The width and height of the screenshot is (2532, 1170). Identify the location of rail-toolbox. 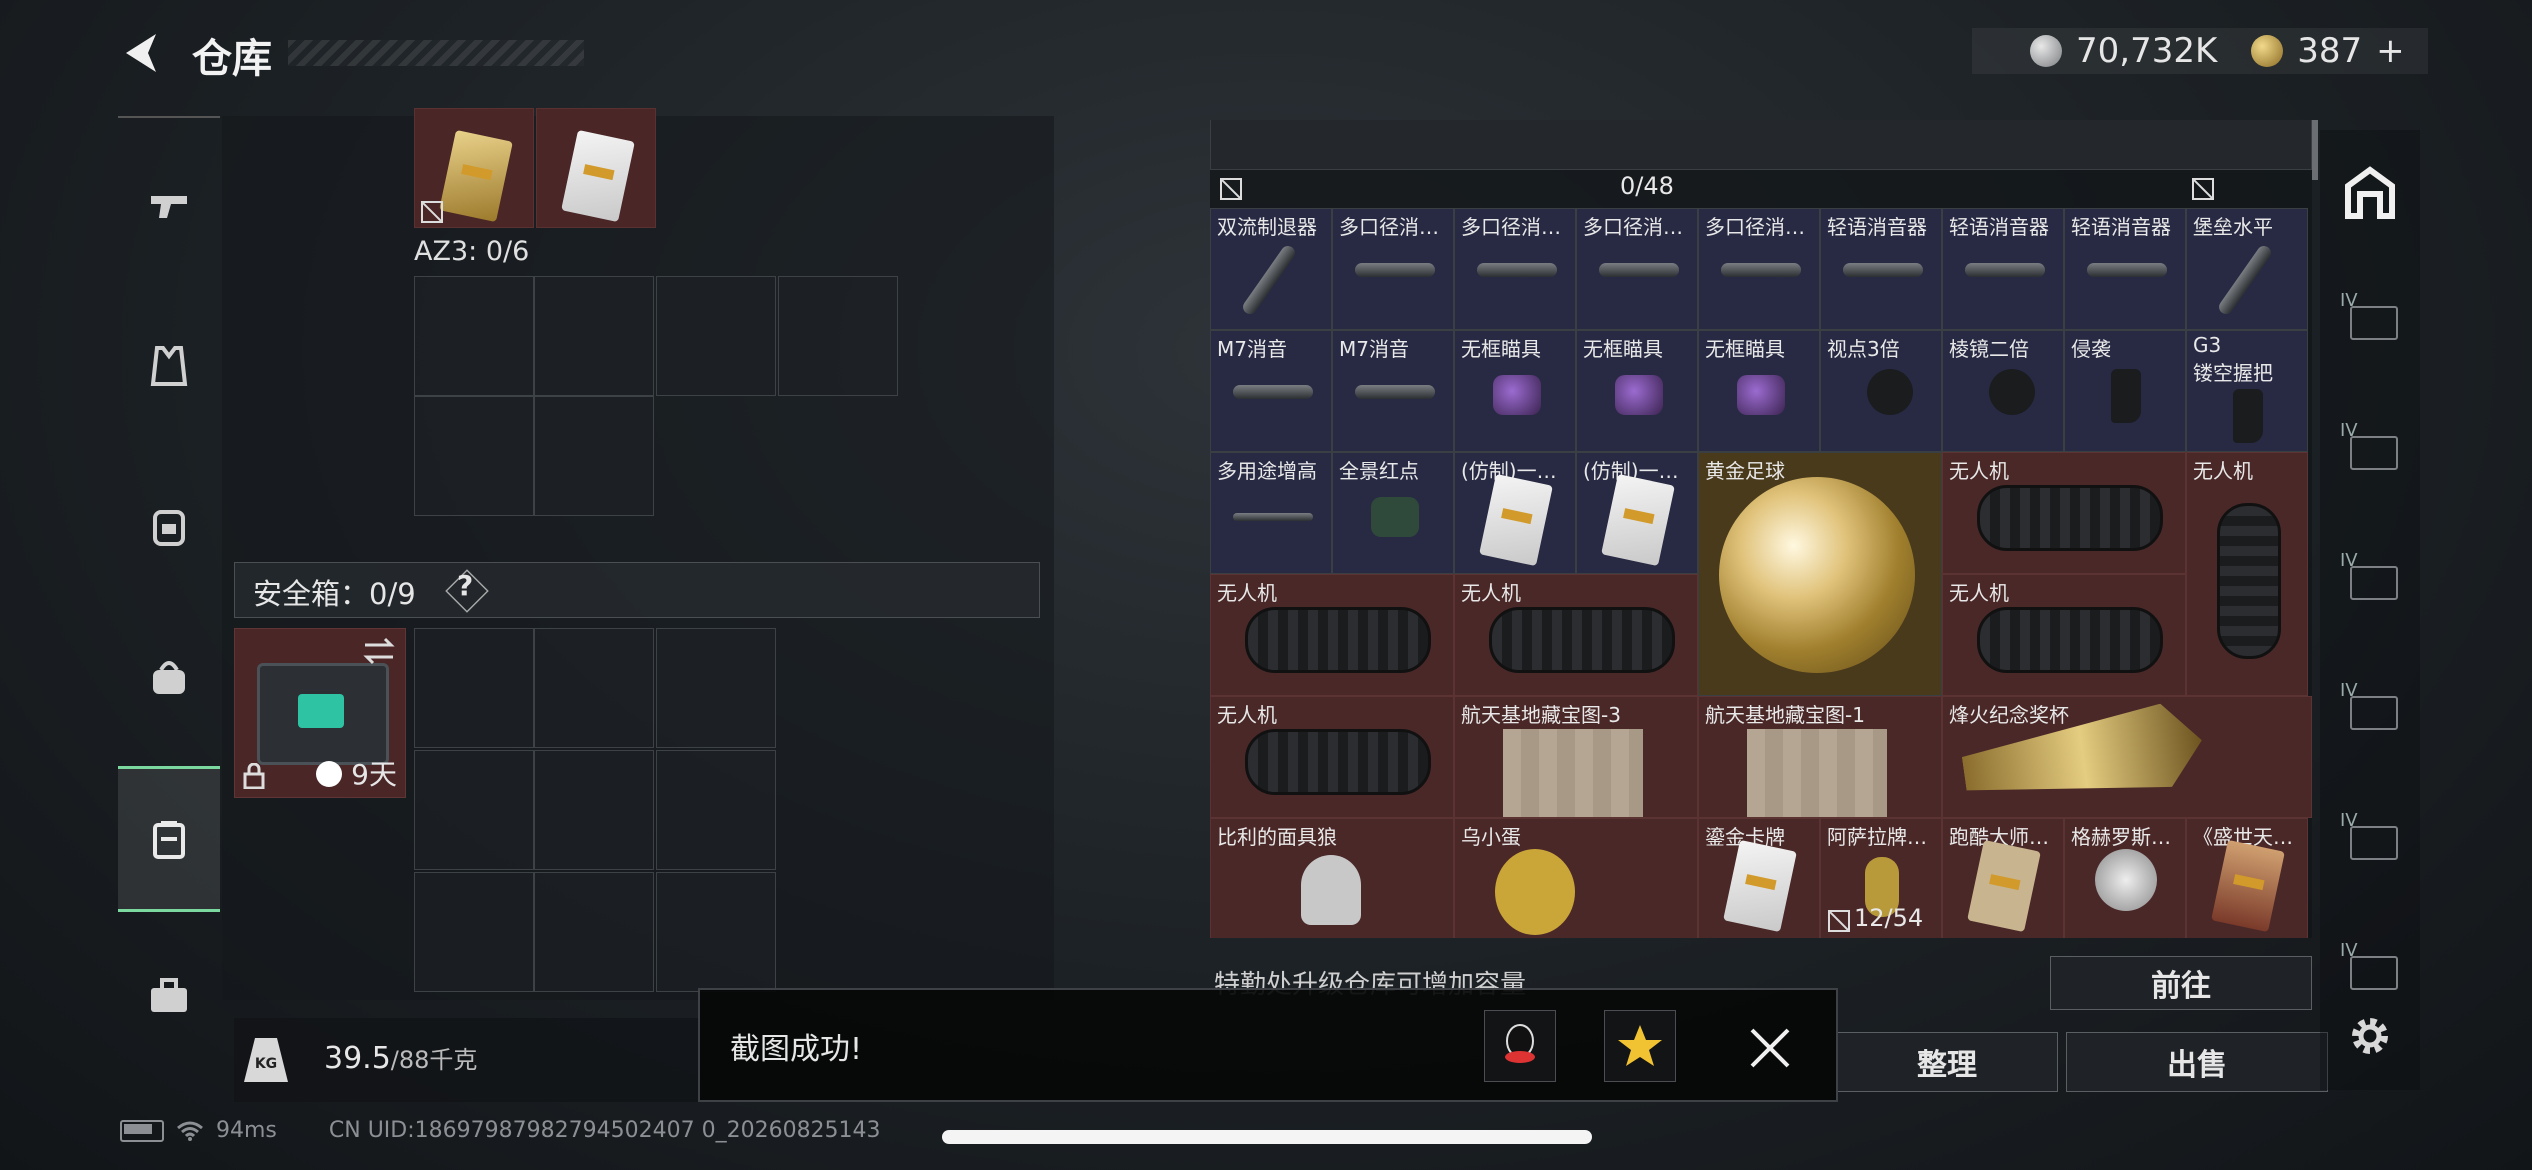
(169, 996).